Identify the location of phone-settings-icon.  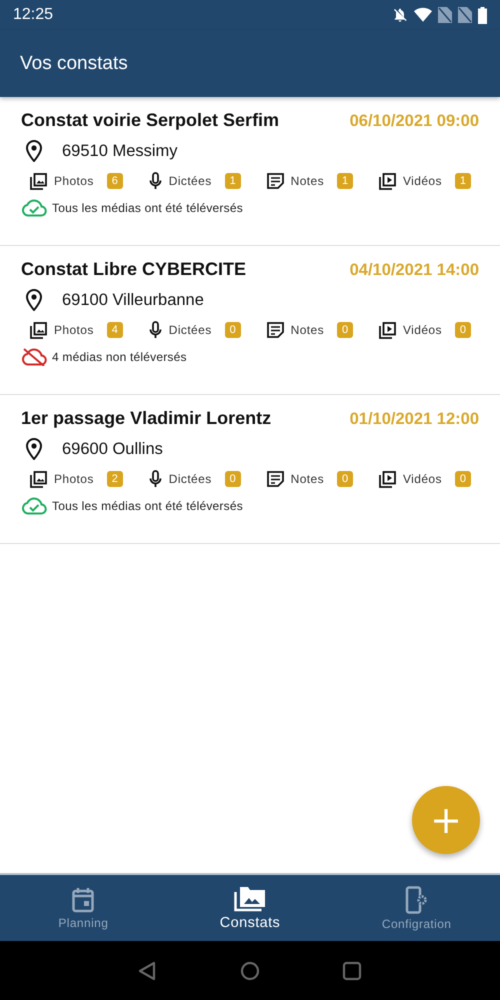
(416, 900).